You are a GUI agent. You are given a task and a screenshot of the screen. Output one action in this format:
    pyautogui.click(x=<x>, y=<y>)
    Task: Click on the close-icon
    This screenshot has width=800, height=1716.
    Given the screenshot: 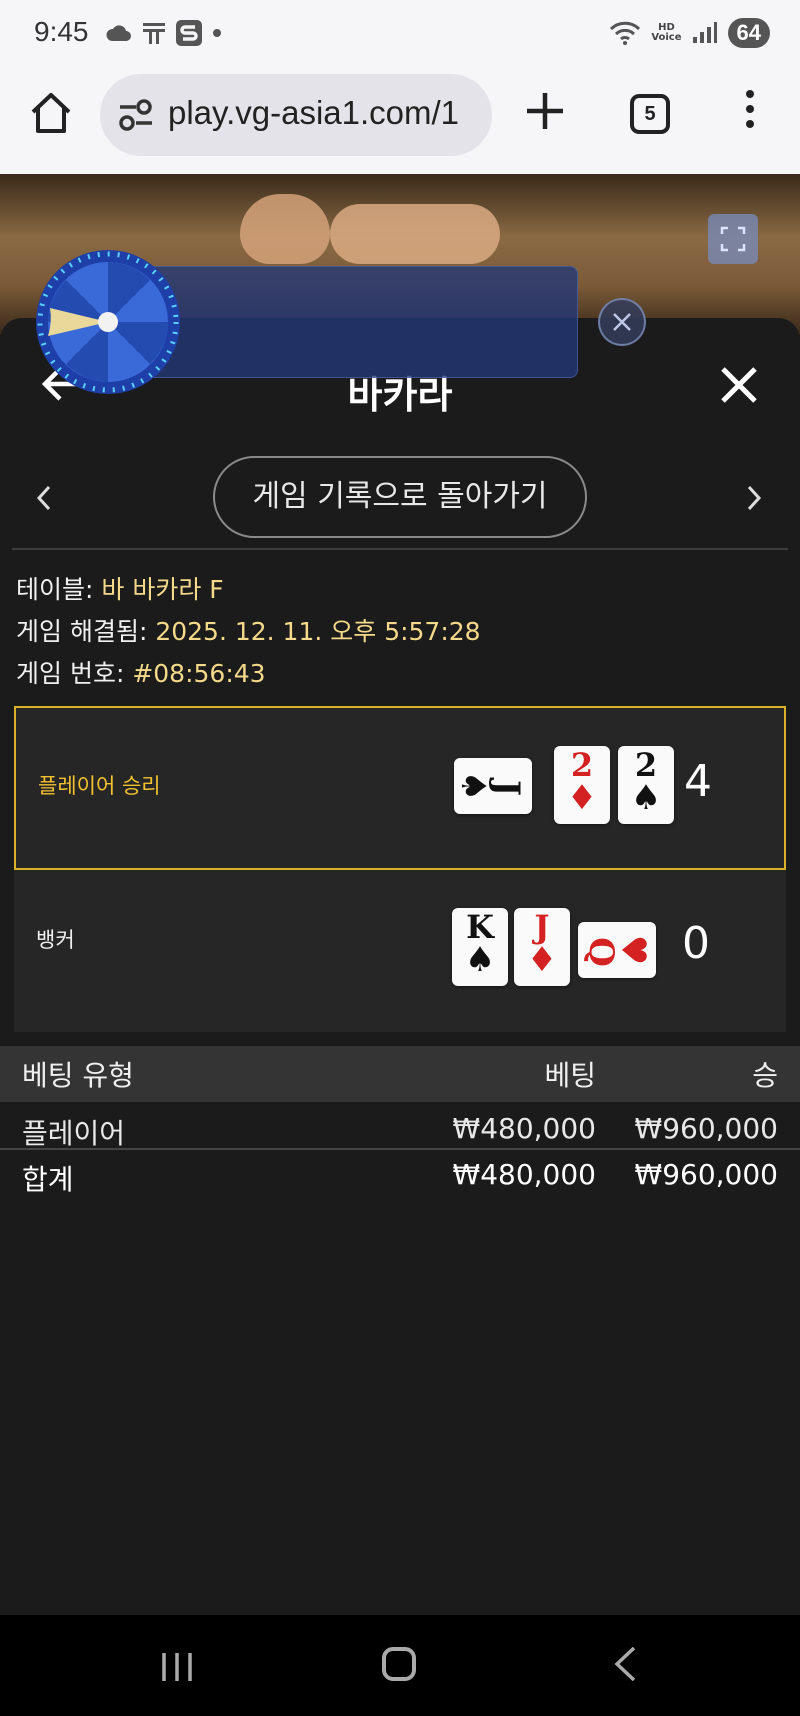 What is the action you would take?
    pyautogui.click(x=622, y=322)
    